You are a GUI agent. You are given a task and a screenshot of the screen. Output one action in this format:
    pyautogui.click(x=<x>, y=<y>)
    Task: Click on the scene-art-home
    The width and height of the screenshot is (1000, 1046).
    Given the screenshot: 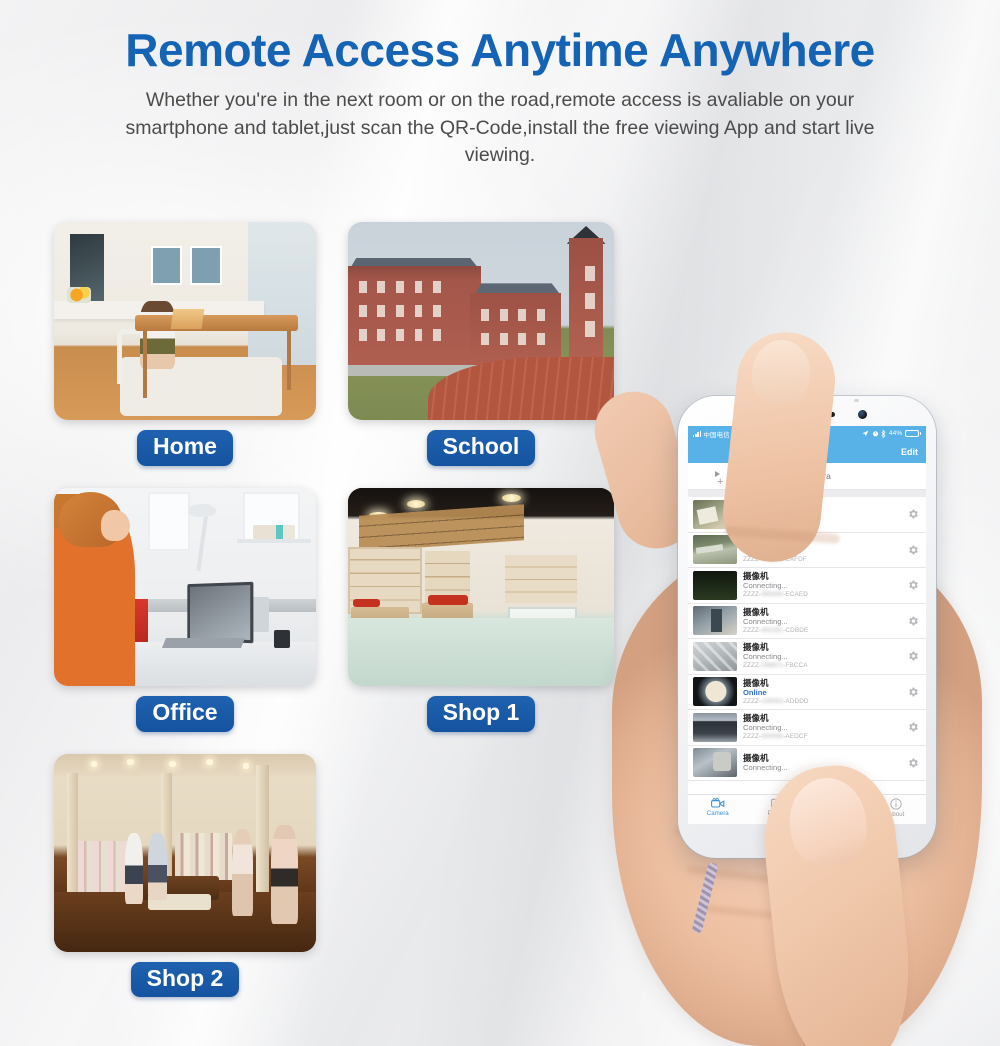 What is the action you would take?
    pyautogui.click(x=185, y=321)
    